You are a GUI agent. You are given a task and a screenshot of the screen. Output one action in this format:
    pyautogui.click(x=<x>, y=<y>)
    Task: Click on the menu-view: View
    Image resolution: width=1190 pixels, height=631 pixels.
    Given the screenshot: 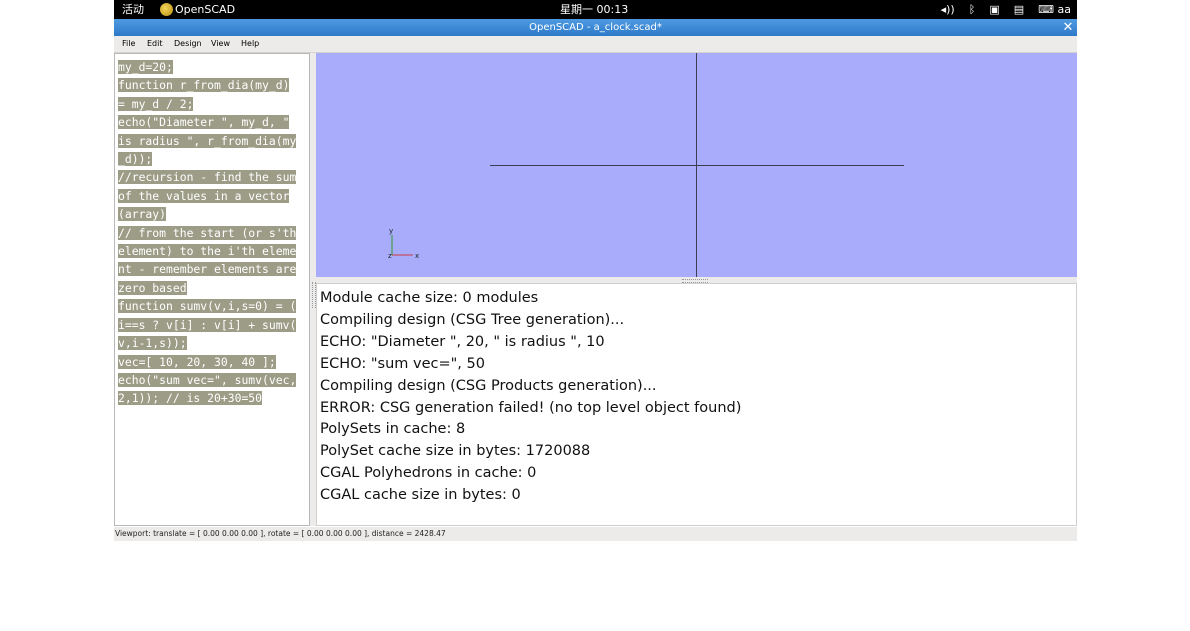 What is the action you would take?
    pyautogui.click(x=220, y=43)
    